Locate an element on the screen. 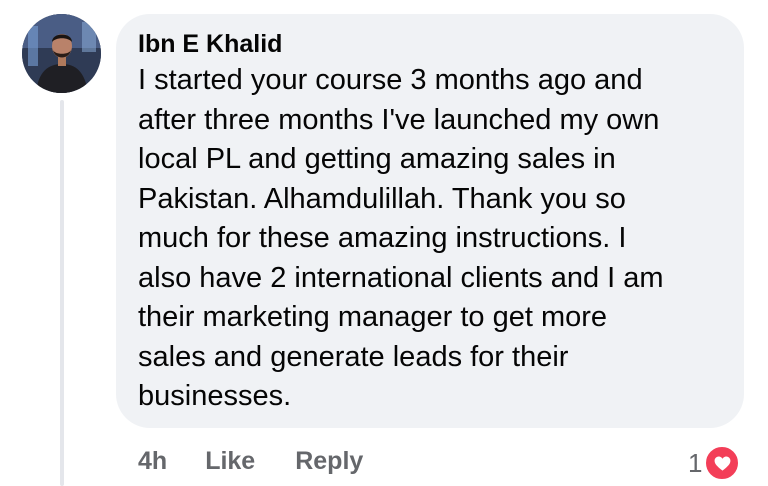 The height and width of the screenshot is (486, 768). comment-author-name: Ibn E Khalid is located at coordinates (429, 44).